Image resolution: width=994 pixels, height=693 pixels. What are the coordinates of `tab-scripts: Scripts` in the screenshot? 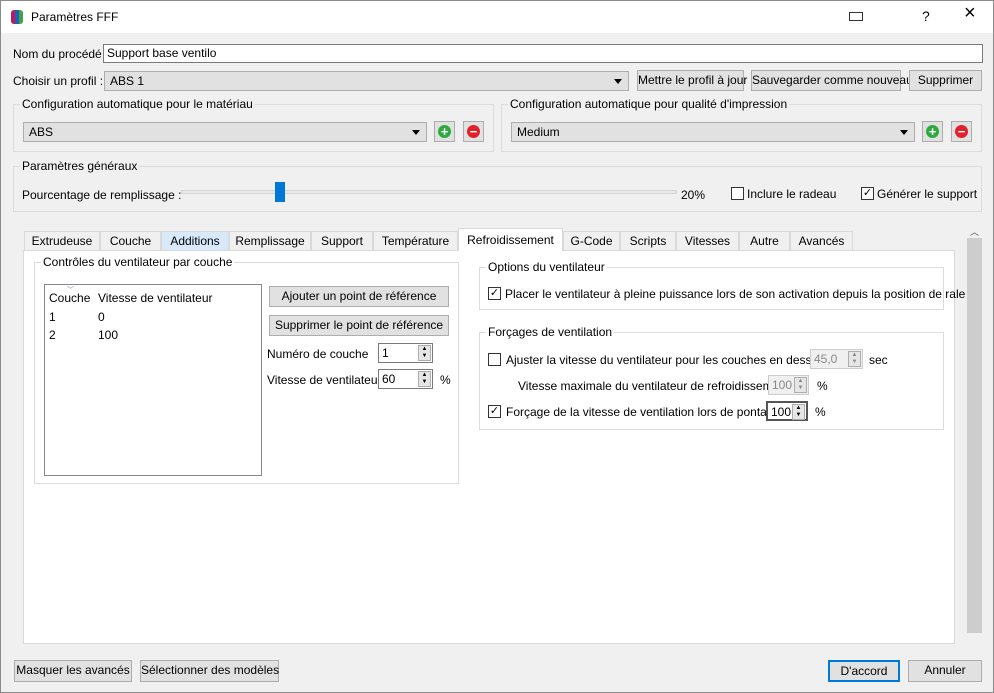 It's located at (648, 241).